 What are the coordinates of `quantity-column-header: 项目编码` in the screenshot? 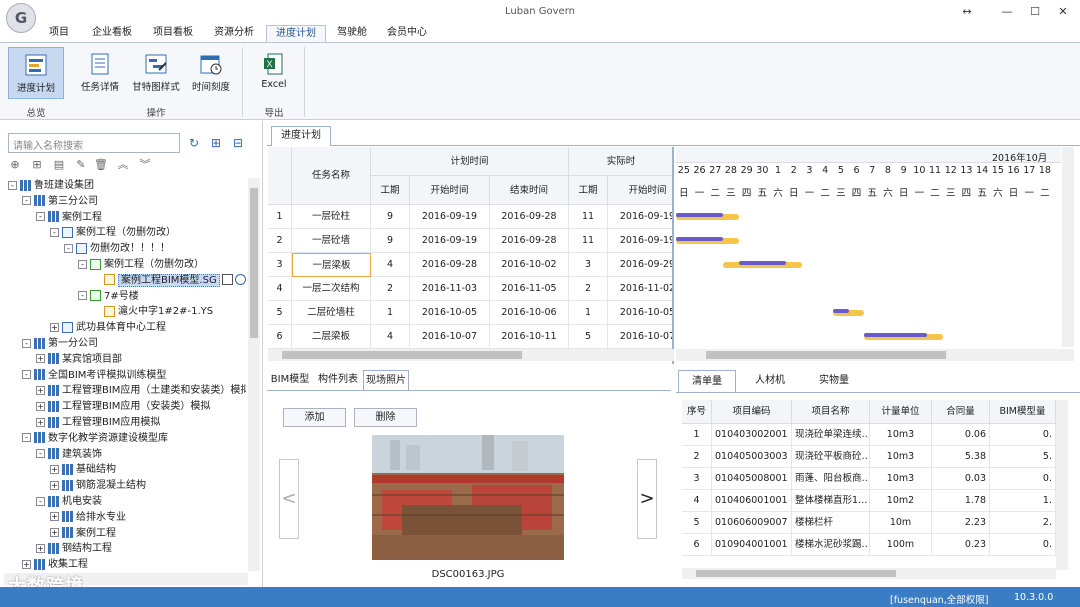 It's located at (752, 412).